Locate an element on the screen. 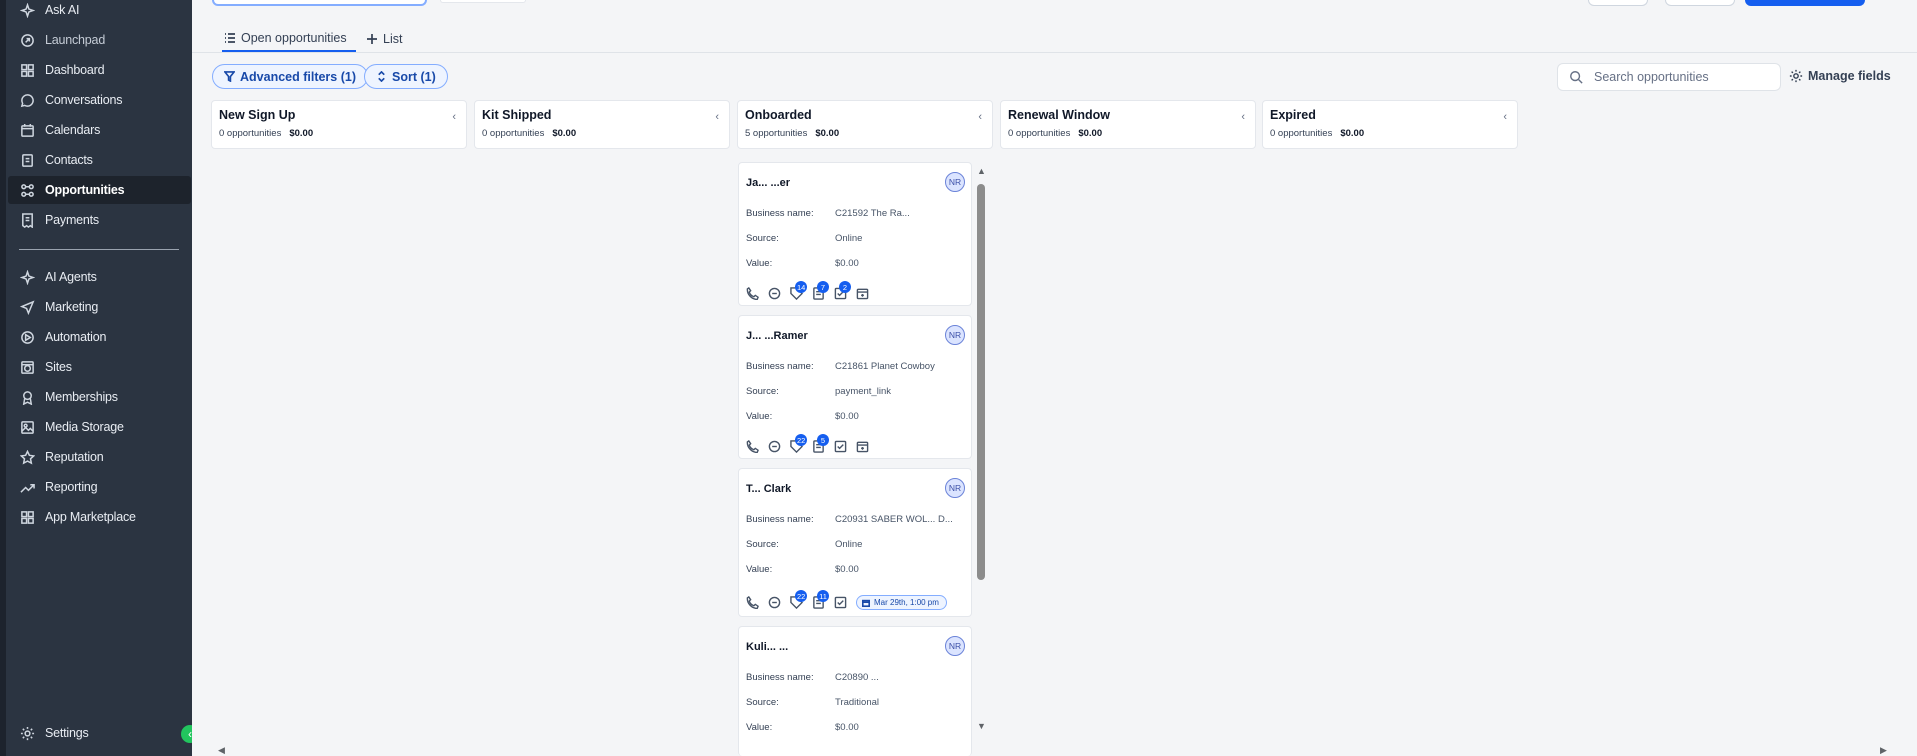 Image resolution: width=1917 pixels, height=756 pixels. tag-icon: 14 is located at coordinates (799, 291).